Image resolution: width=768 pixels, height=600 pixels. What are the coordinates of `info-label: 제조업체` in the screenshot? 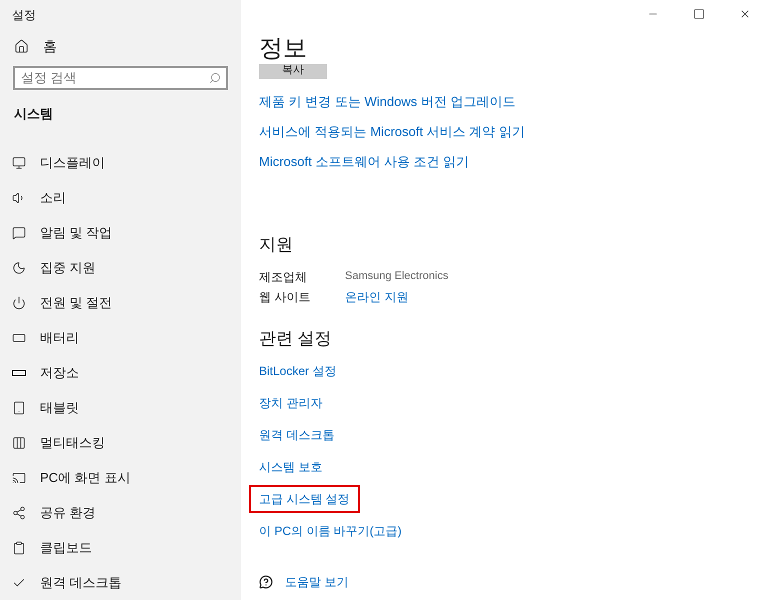 It's located at (283, 277).